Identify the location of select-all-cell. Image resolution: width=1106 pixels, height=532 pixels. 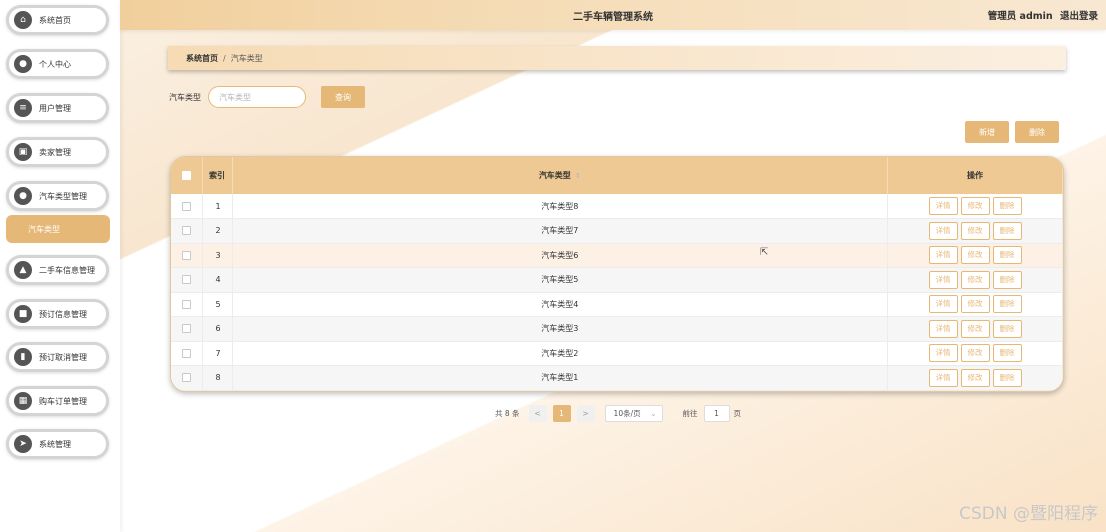
(187, 175).